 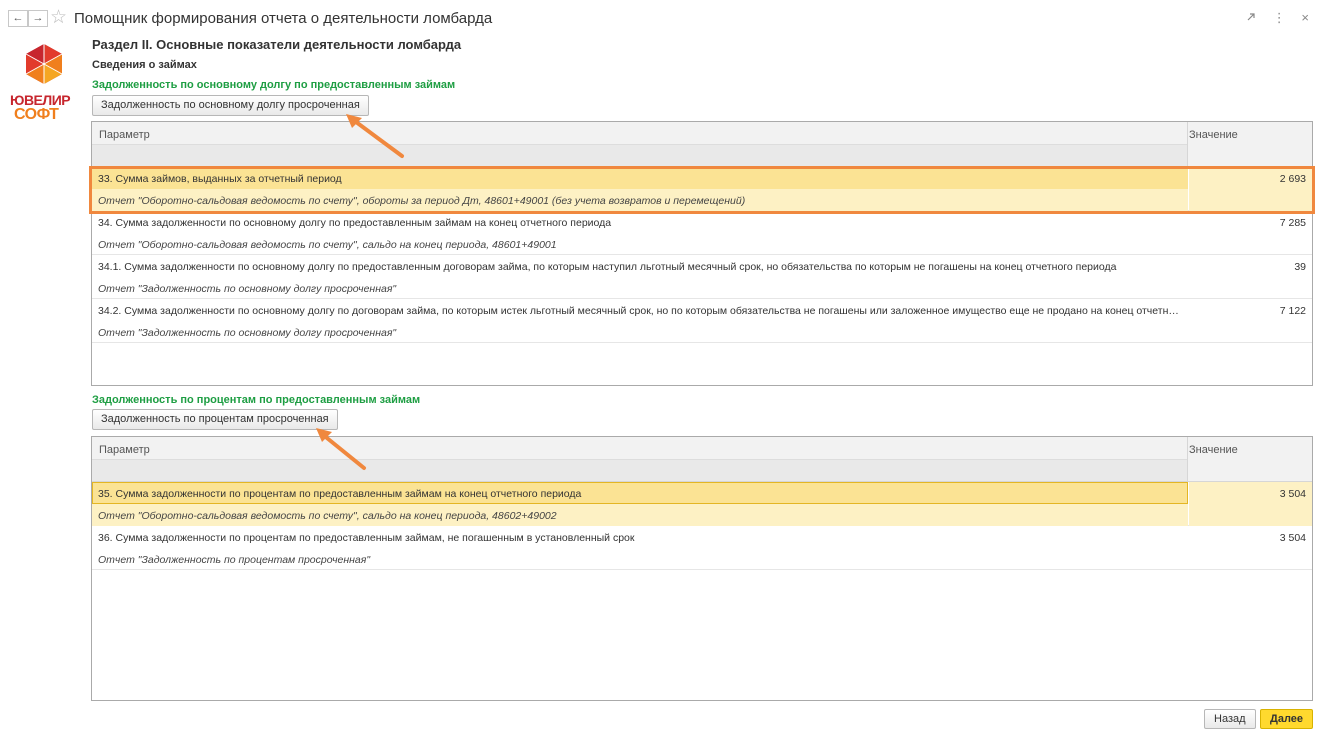 What do you see at coordinates (702, 190) in the screenshot?
I see `highlight-box` at bounding box center [702, 190].